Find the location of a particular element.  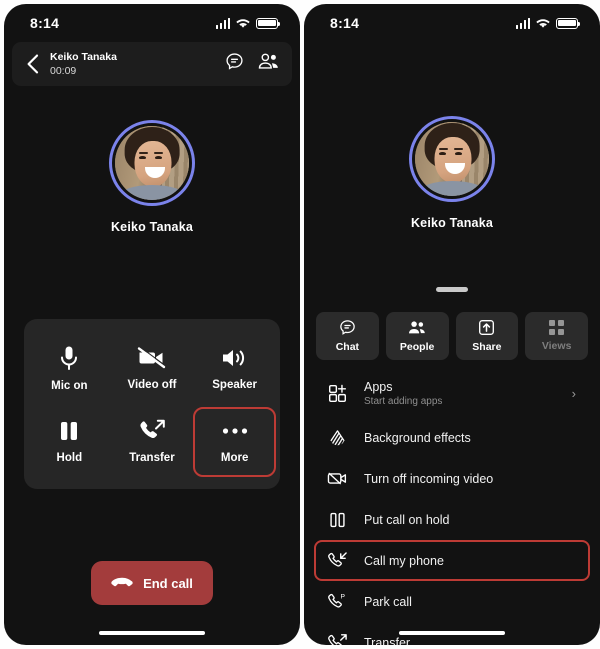

participant-block-right: Keiko Tanaka is located at coordinates (452, 173).